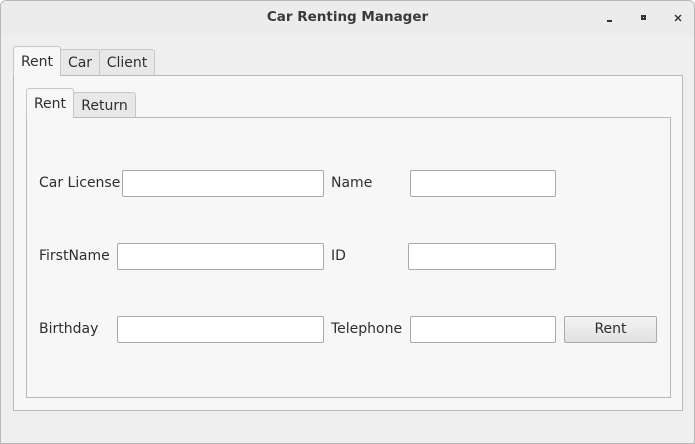 The width and height of the screenshot is (695, 444). What do you see at coordinates (74, 256) in the screenshot?
I see `first-name-label: FirstName` at bounding box center [74, 256].